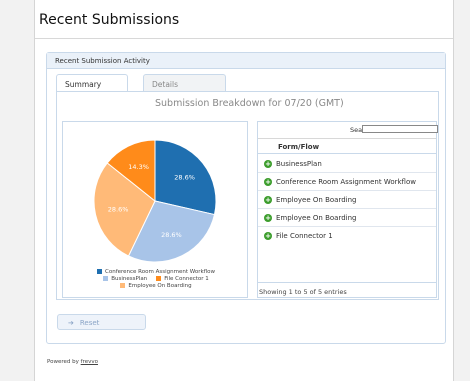 This screenshot has height=381, width=470. I want to click on breakdown-heading: Submission Breakdown for 07/20 (GMT), so click(249, 103).